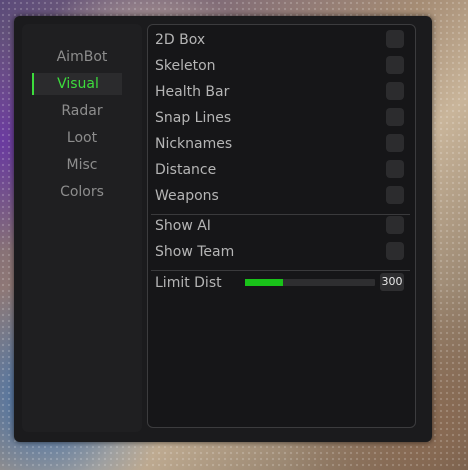 The width and height of the screenshot is (468, 470). I want to click on limit-dist-label: Limit Dist, so click(188, 283).